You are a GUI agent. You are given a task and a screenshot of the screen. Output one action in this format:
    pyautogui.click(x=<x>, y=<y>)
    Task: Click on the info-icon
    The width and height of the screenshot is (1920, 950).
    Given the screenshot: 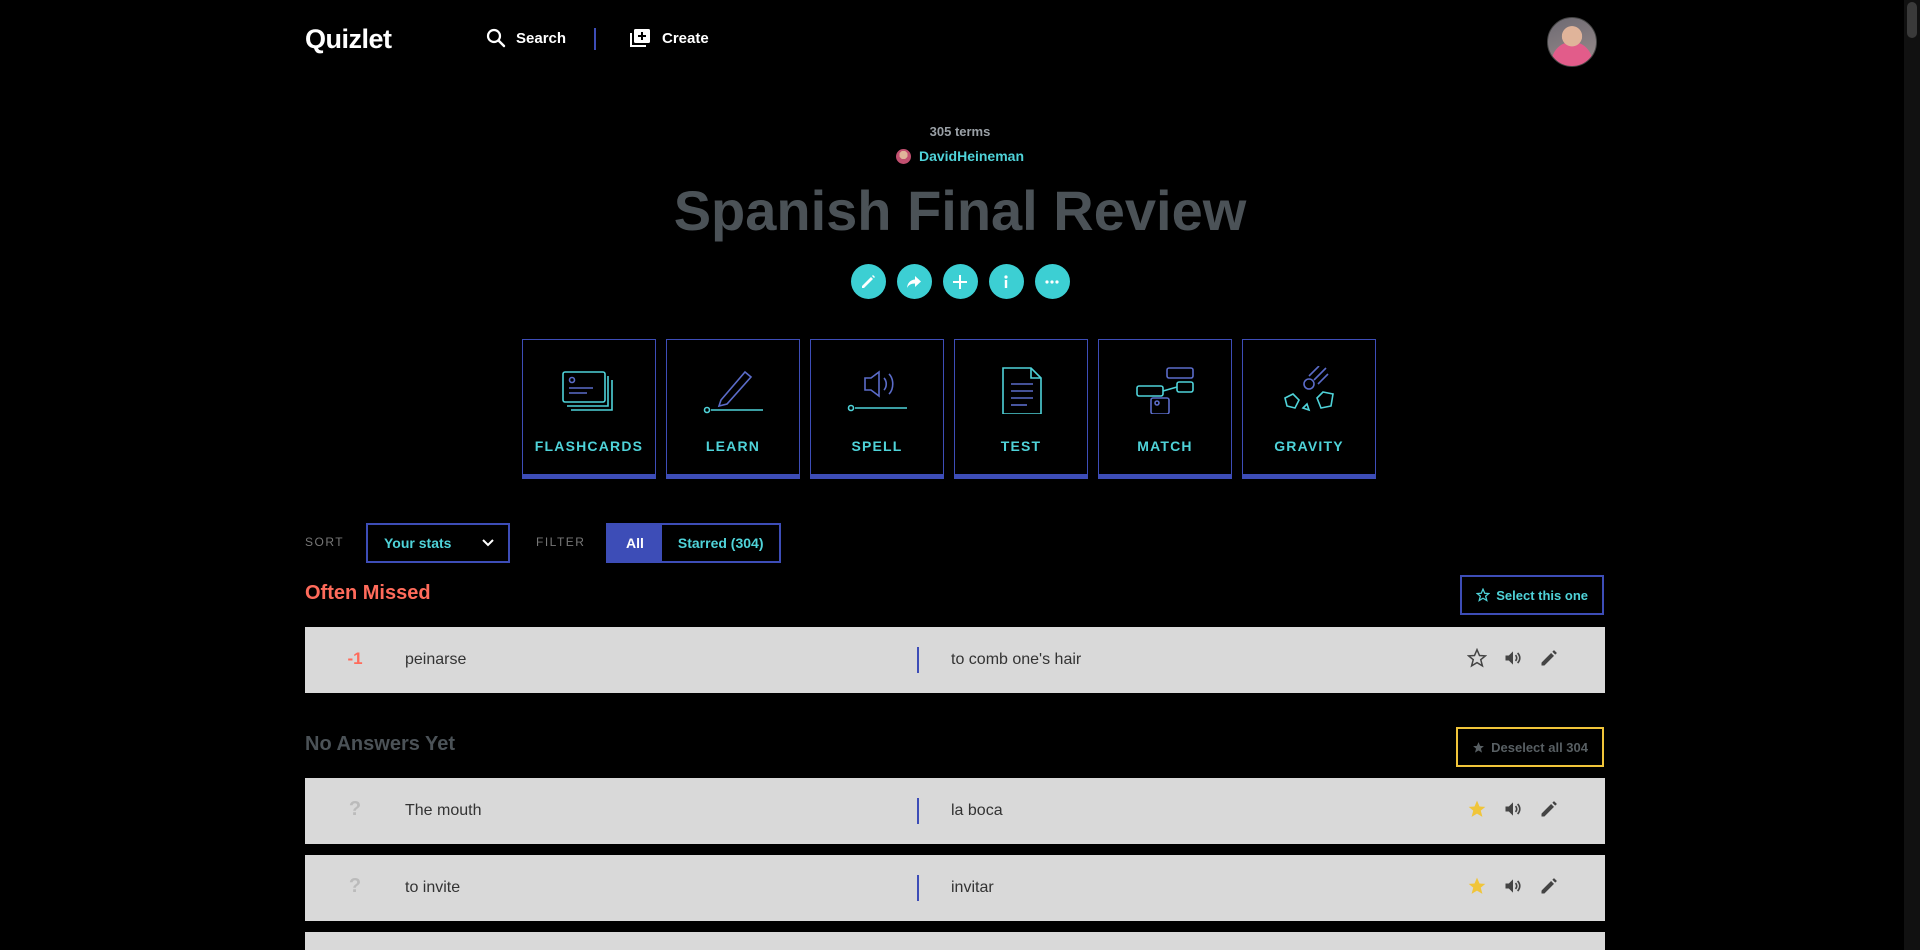 What is the action you would take?
    pyautogui.click(x=1006, y=281)
    